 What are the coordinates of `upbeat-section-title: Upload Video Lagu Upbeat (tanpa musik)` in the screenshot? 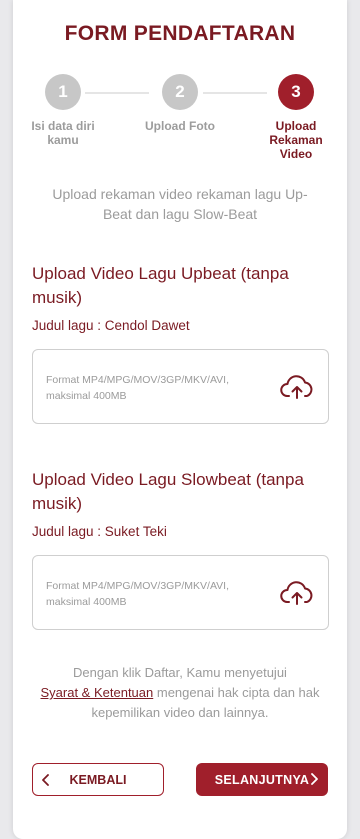 It's located at (160, 285).